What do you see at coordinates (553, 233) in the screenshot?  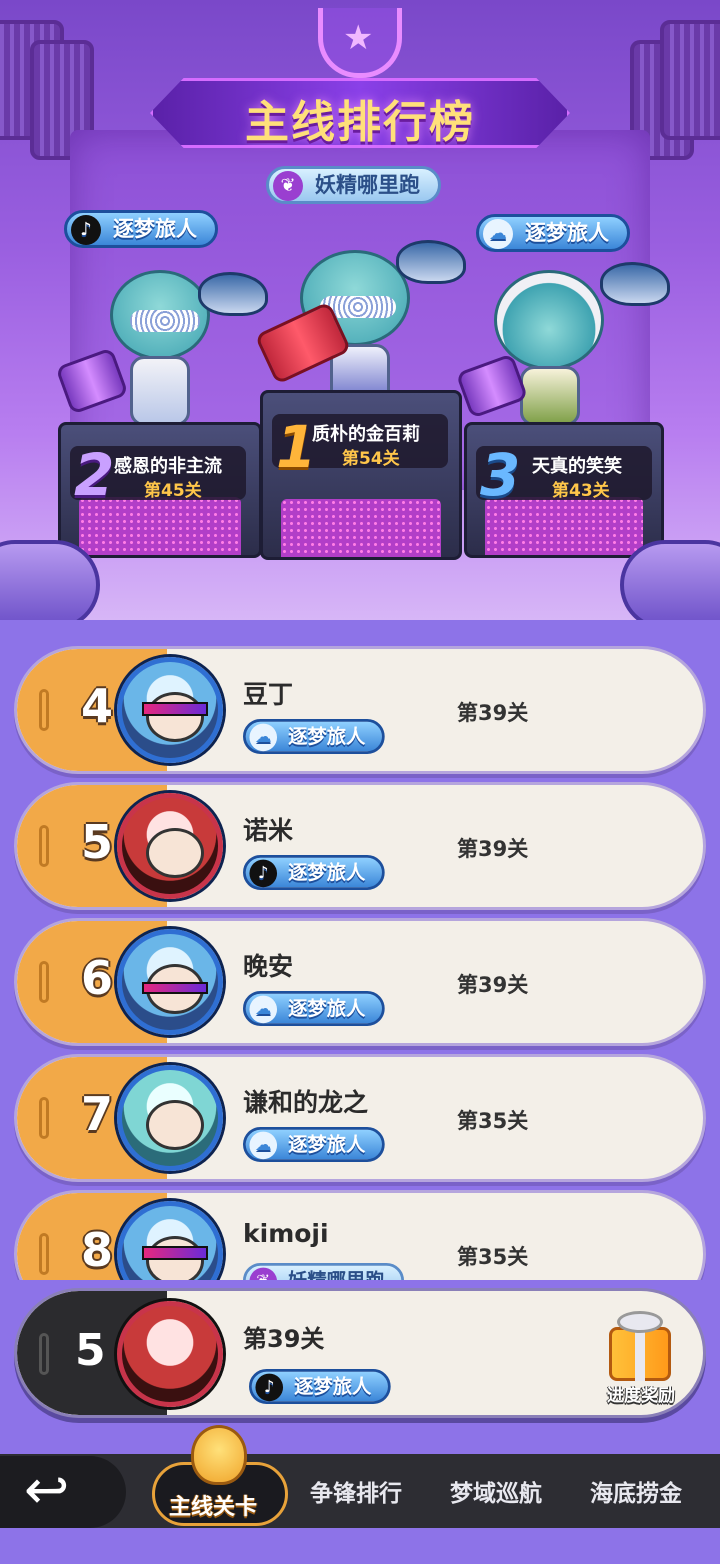 I see `third-place-tag: ☁ 逐梦旅人` at bounding box center [553, 233].